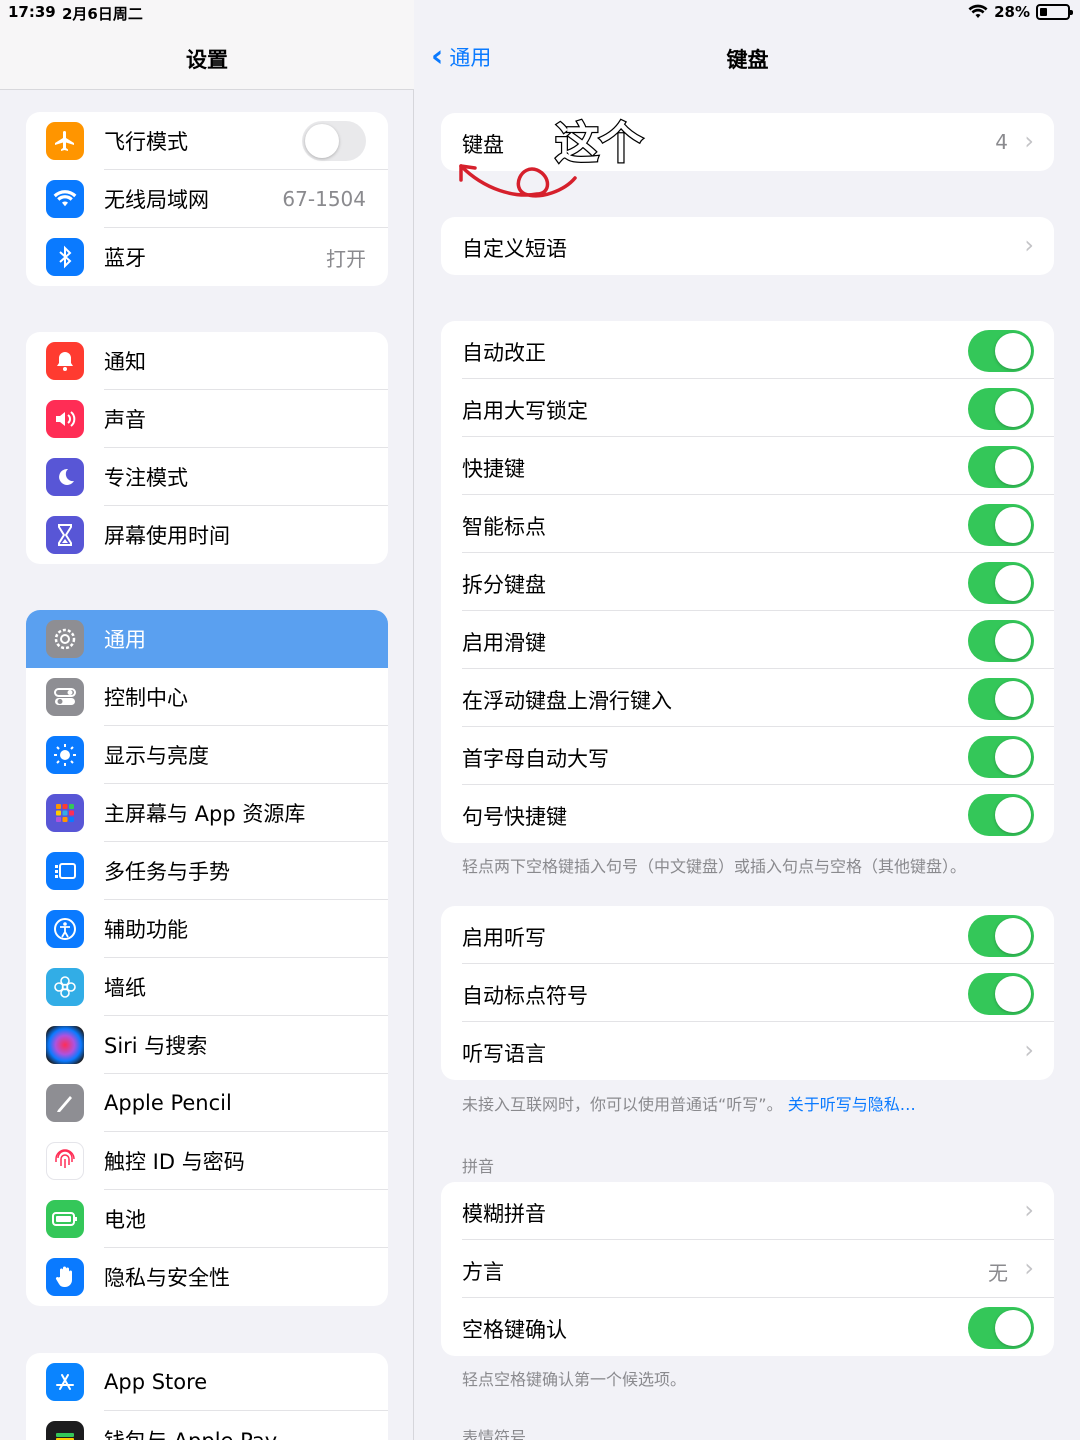 This screenshot has width=1080, height=1440. I want to click on sidebar-item-label: 声音, so click(125, 420).